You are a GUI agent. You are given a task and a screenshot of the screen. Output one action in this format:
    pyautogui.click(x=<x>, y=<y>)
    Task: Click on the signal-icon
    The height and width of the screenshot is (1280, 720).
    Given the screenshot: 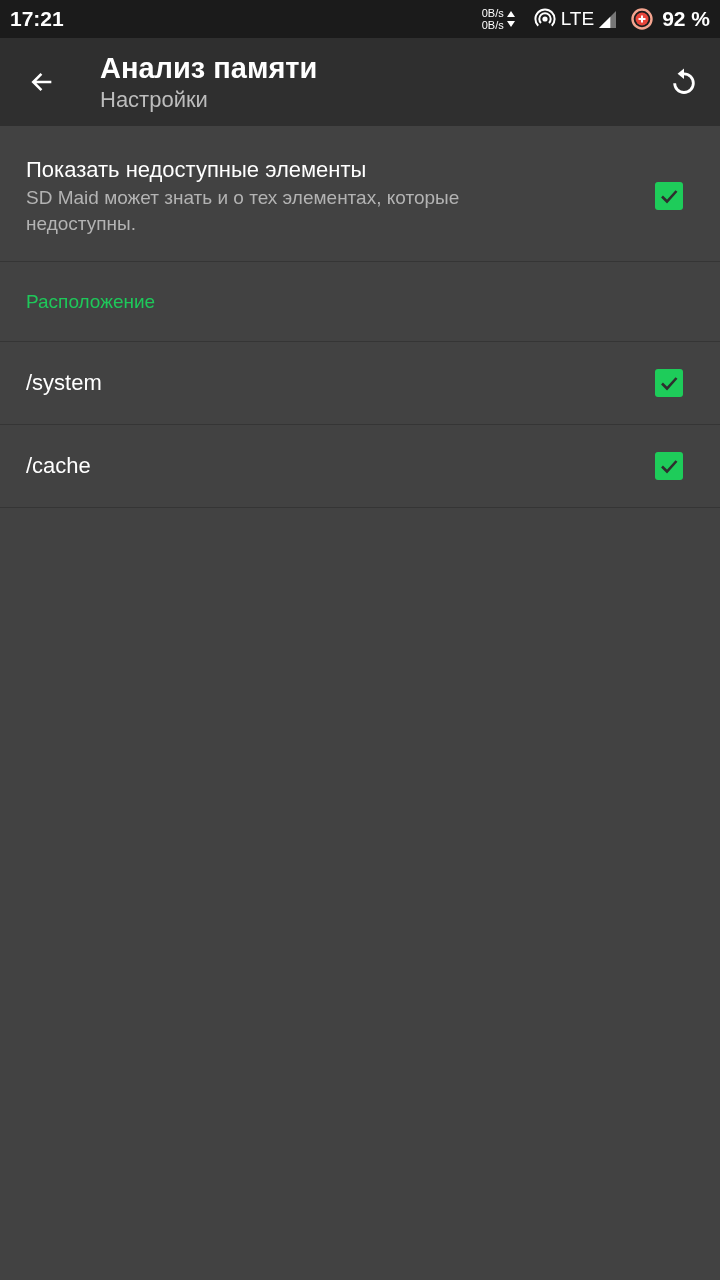 What is the action you would take?
    pyautogui.click(x=608, y=19)
    